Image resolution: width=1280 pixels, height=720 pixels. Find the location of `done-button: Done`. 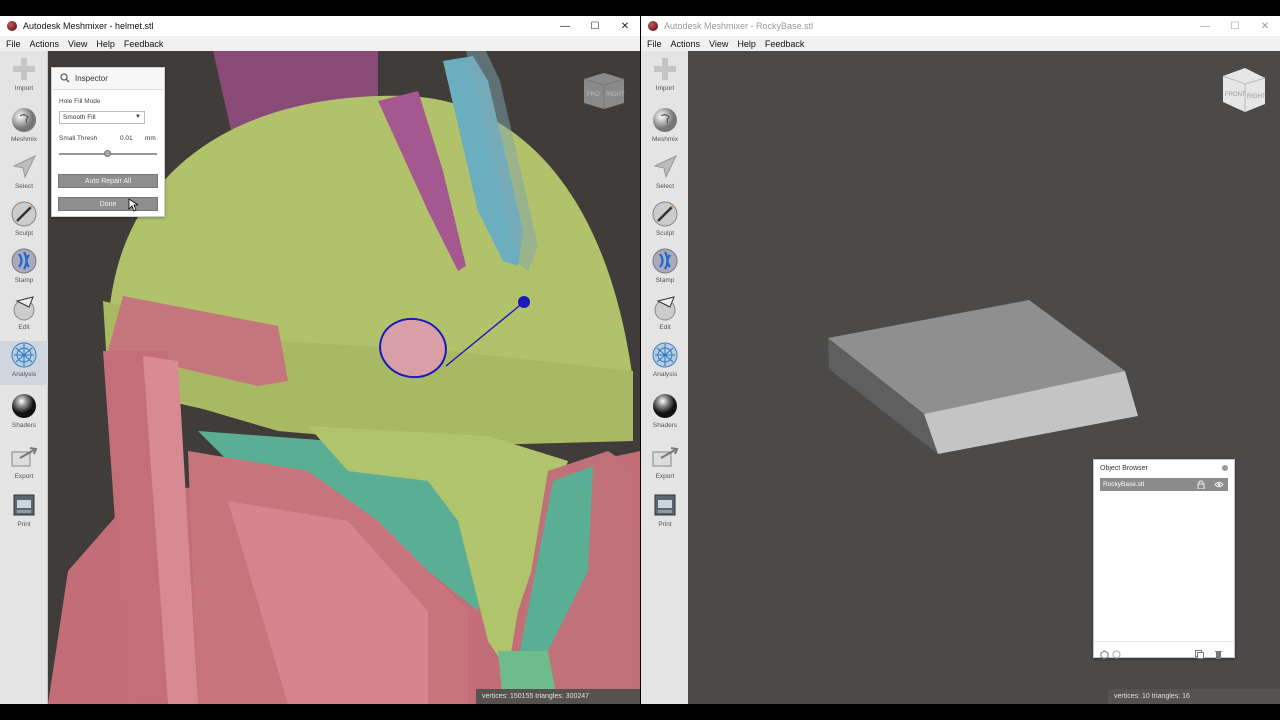

done-button: Done is located at coordinates (108, 204).